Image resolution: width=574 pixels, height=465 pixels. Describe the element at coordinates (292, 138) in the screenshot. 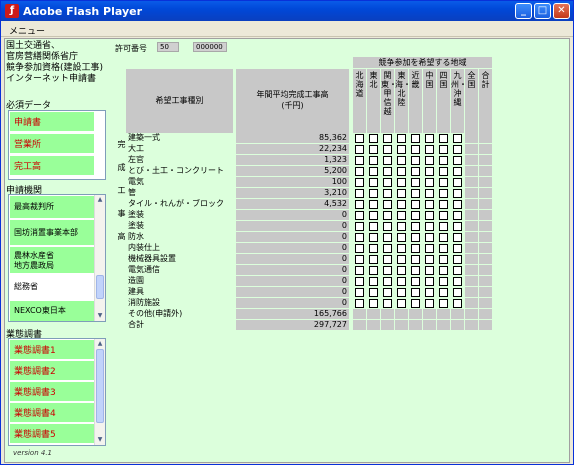

I see `work-amount-value: 85,362` at that location.